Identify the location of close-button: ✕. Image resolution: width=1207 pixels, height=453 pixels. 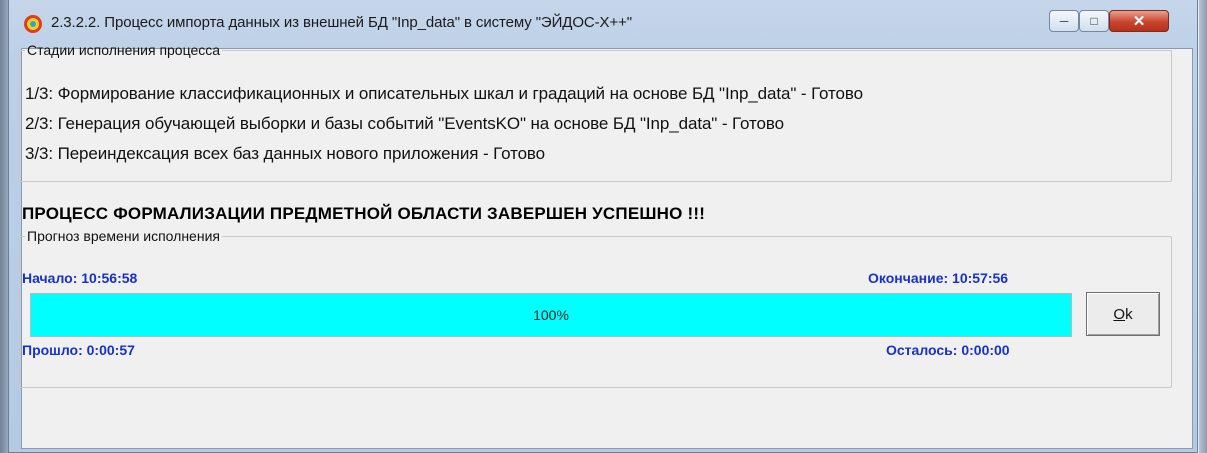
(1139, 21).